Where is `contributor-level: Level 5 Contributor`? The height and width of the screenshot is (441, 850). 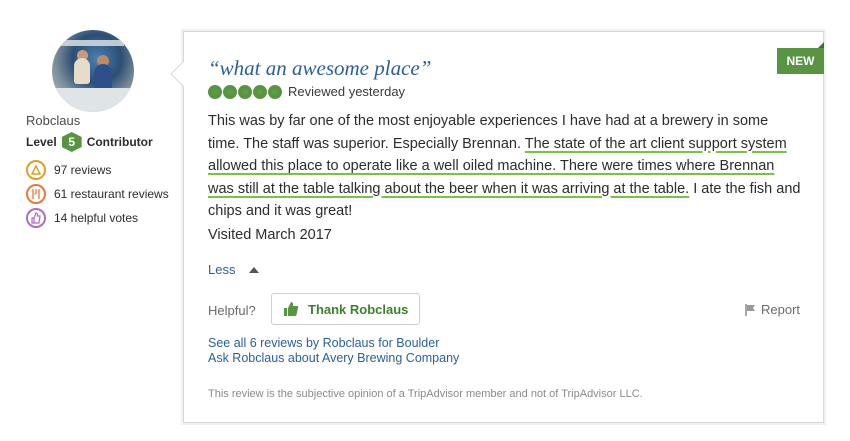 contributor-level: Level 5 Contributor is located at coordinates (89, 142).